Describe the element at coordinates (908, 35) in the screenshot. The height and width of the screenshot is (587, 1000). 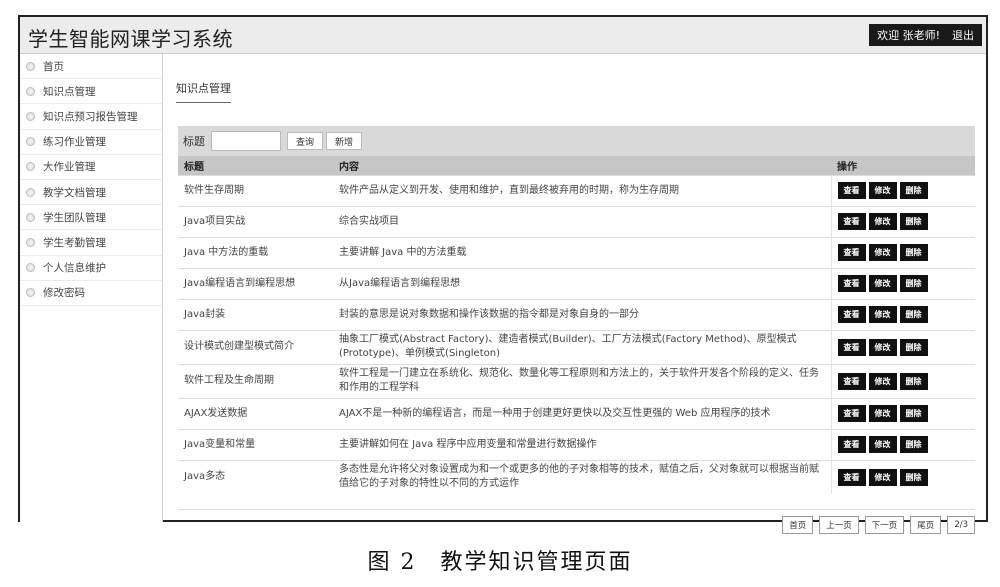
I see `welcome-text: 欢迎 张老师!` at that location.